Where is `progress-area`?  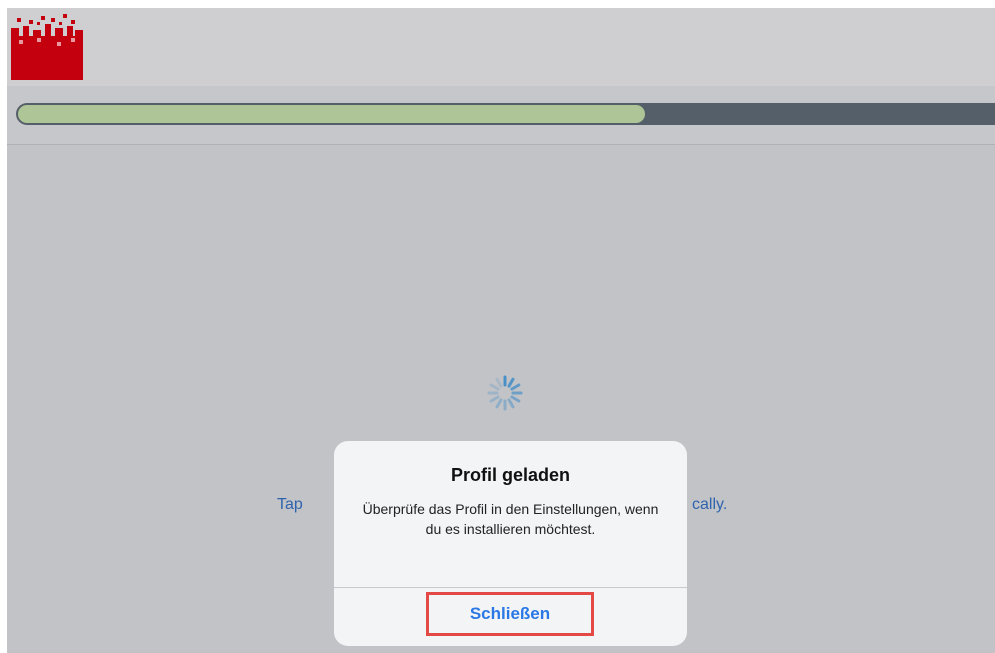 progress-area is located at coordinates (501, 115).